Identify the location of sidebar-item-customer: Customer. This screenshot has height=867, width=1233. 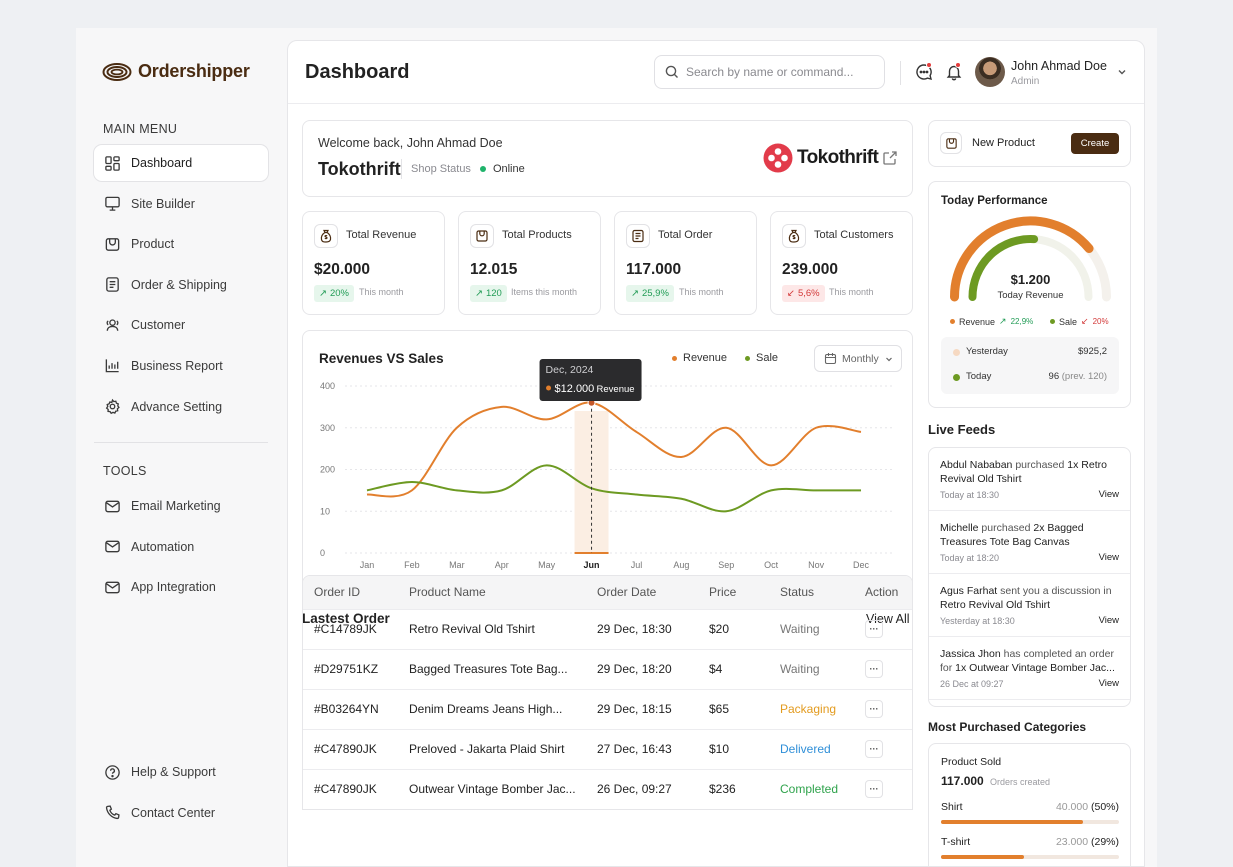
(181, 325).